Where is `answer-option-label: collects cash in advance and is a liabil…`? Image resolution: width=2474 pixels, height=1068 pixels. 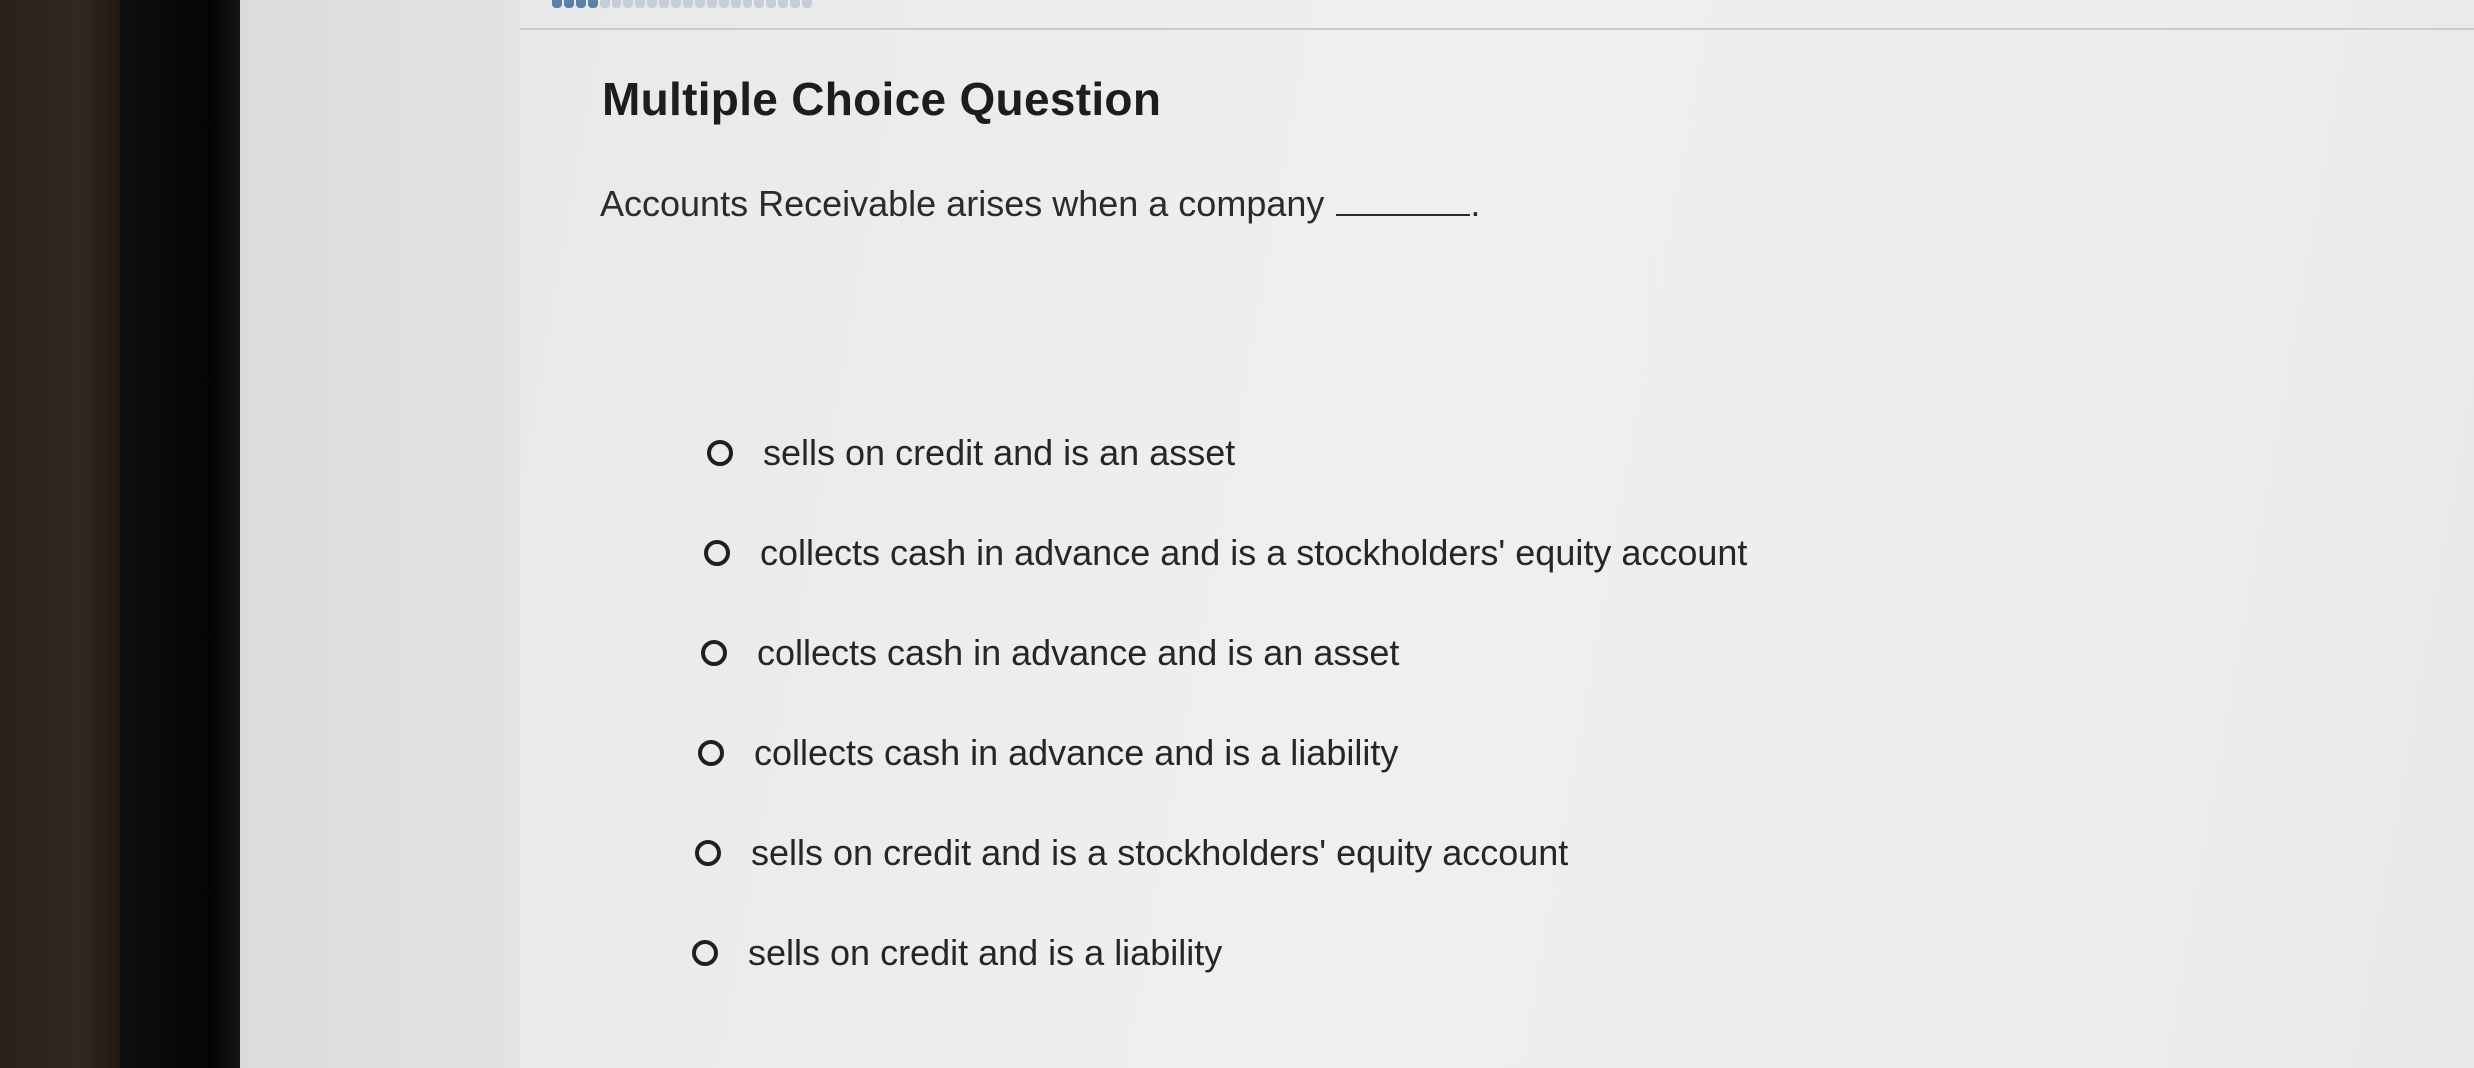 answer-option-label: collects cash in advance and is a liabil… is located at coordinates (1076, 752).